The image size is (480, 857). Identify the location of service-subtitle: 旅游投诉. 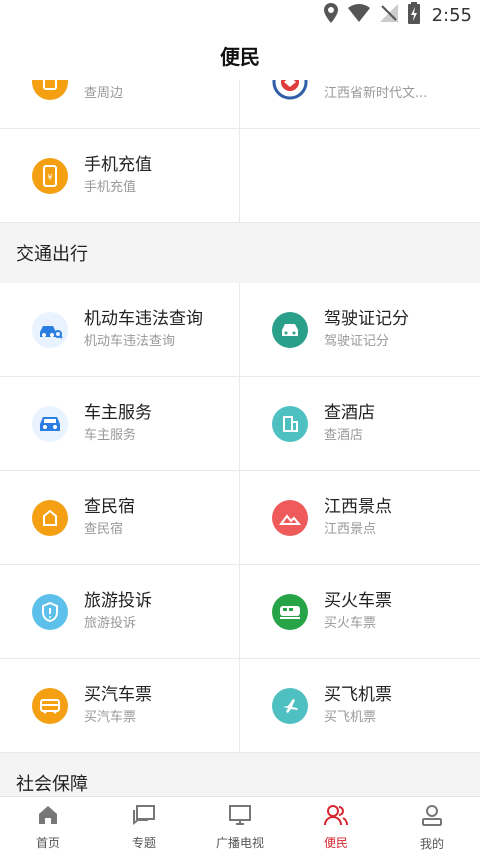
(110, 623).